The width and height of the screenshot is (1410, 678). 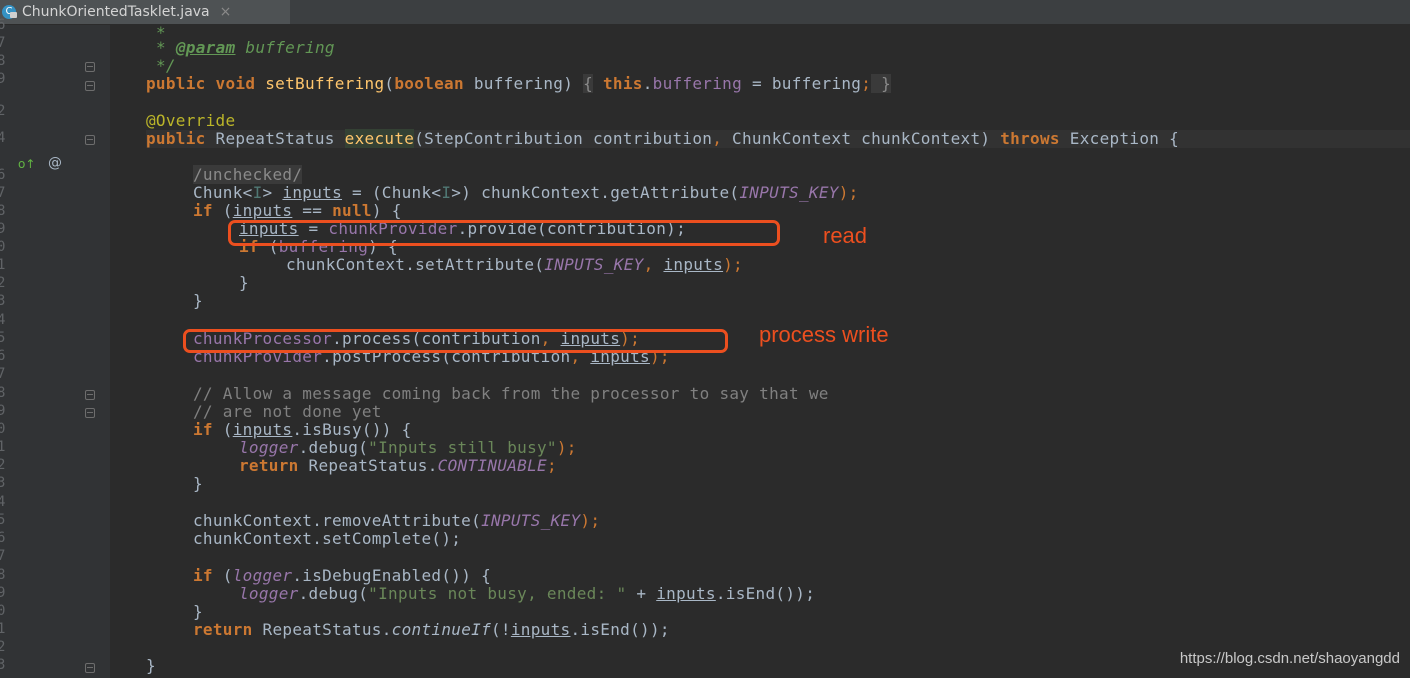 I want to click on file-tab: C ChunkOrientedTasklet.java ×, so click(x=145, y=12).